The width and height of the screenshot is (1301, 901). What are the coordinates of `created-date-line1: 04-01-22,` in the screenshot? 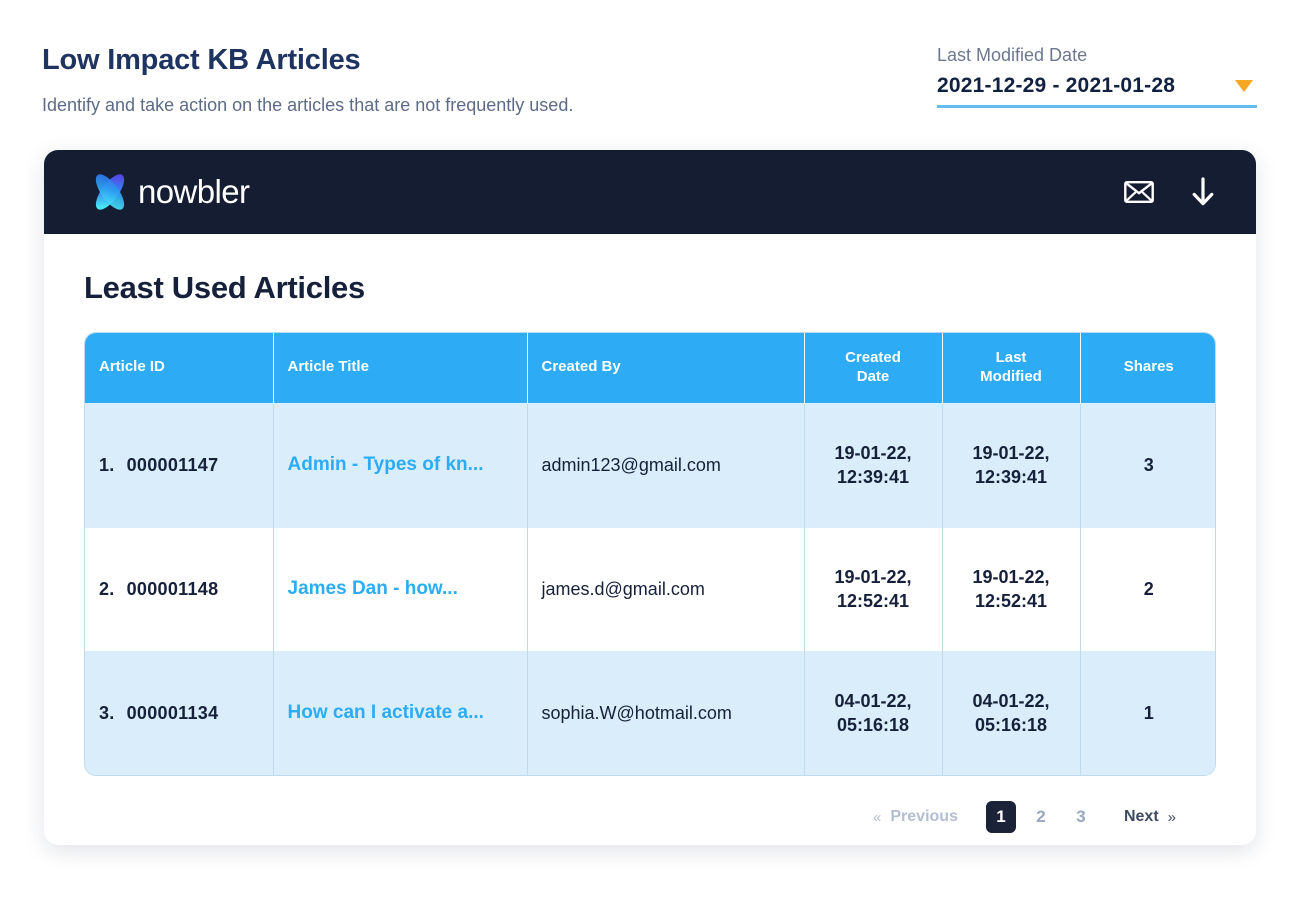 It's located at (873, 700).